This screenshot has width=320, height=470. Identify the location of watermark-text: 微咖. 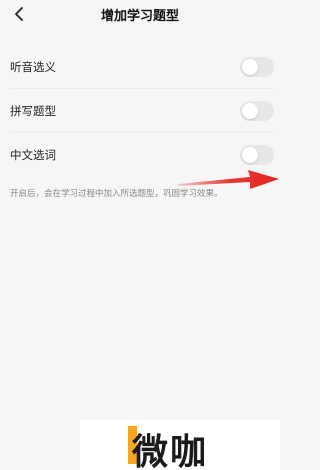
(170, 451).